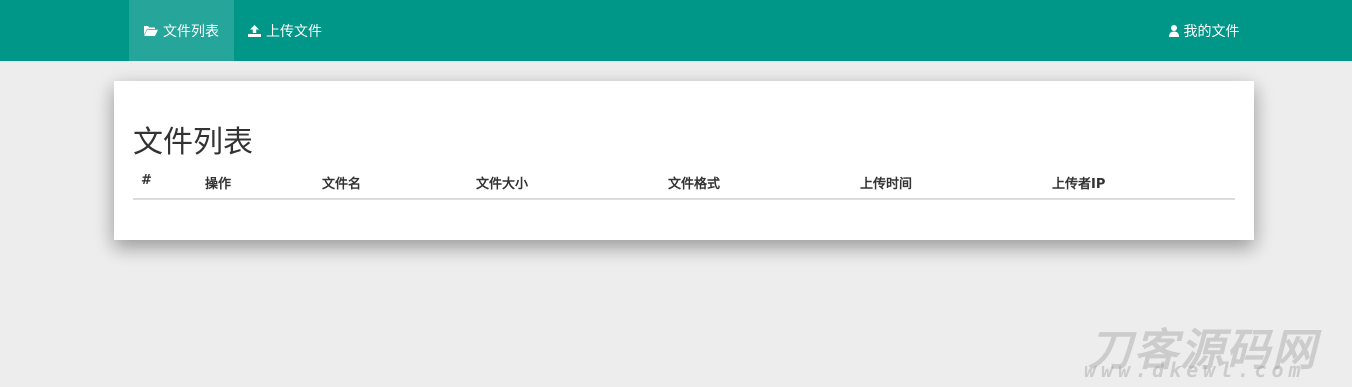  What do you see at coordinates (193, 142) in the screenshot?
I see `page-title: 文件列表` at bounding box center [193, 142].